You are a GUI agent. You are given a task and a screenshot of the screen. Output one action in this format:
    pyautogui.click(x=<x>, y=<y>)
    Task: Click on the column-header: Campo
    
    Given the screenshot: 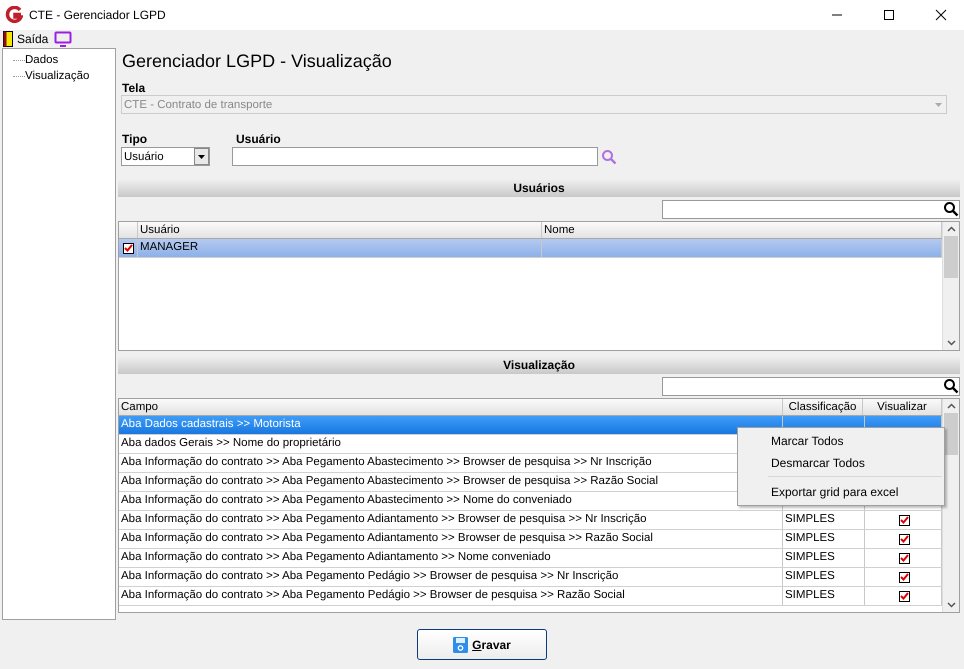 What is the action you would take?
    pyautogui.click(x=451, y=407)
    